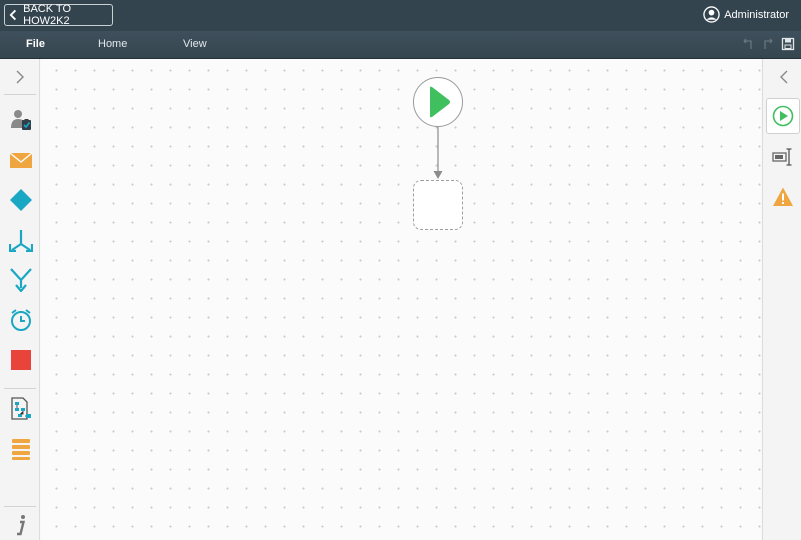 The width and height of the screenshot is (801, 540). Describe the element at coordinates (35, 44) in the screenshot. I see `tab-file: File` at that location.